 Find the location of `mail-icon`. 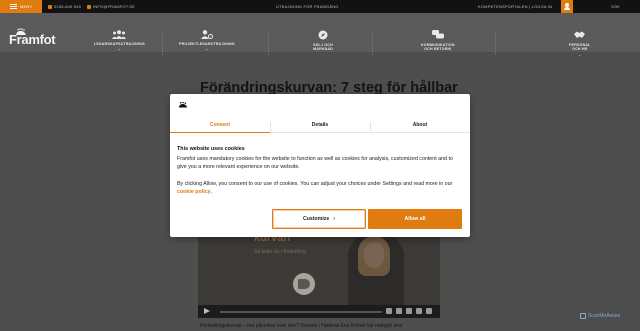

mail-icon is located at coordinates (89, 6).